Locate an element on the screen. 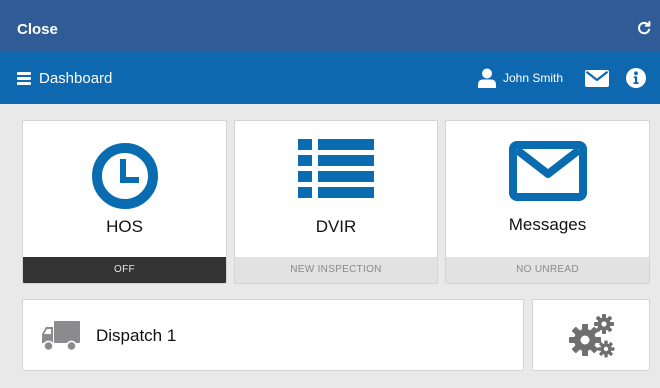 The width and height of the screenshot is (660, 388). page-title: Dashboard is located at coordinates (76, 78).